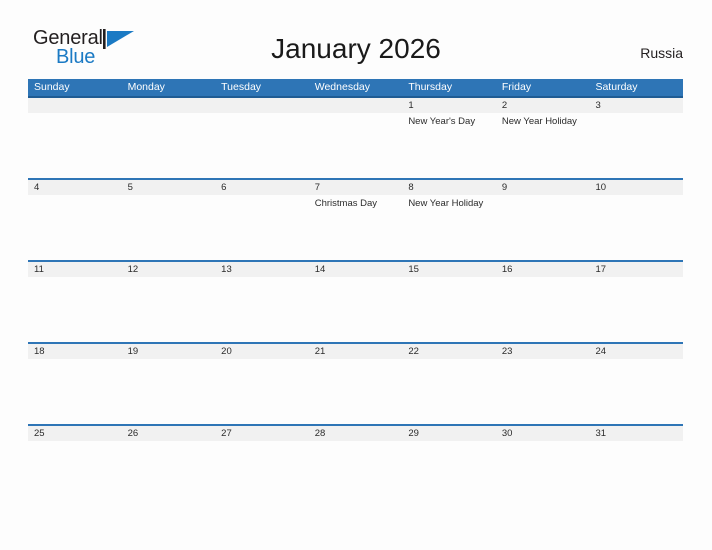 The image size is (712, 550). I want to click on event-band: New Year's Day New Year Holiday, so click(355, 145).